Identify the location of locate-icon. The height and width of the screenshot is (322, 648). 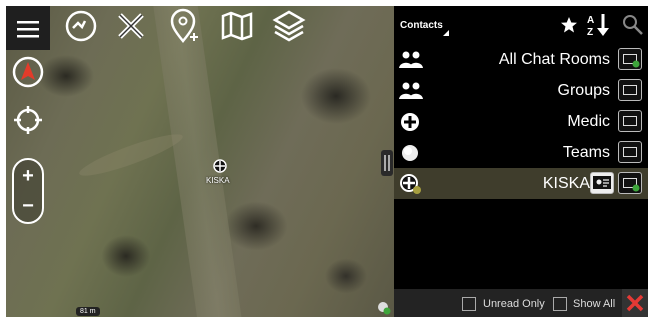
(28, 120).